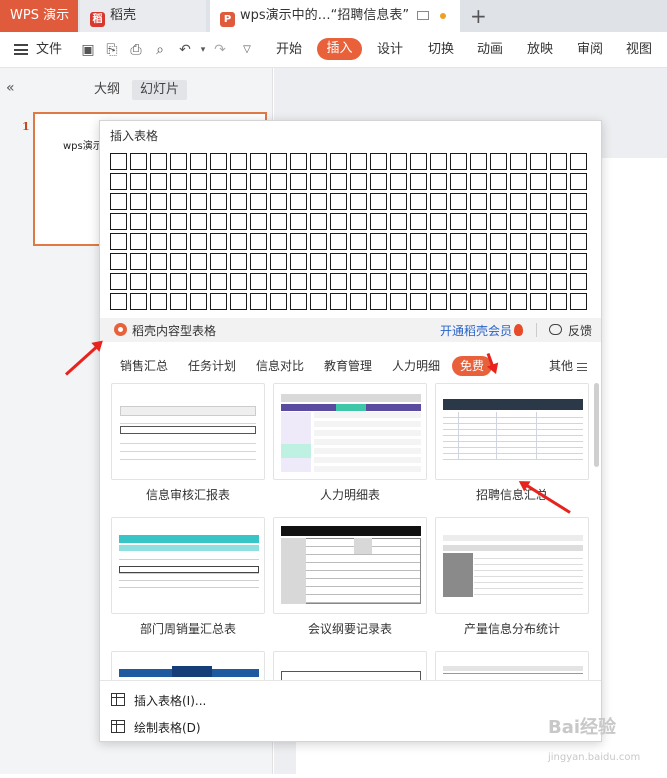 Image resolution: width=667 pixels, height=778 pixels. Describe the element at coordinates (555, 329) in the screenshot. I see `feedback-icon` at that location.